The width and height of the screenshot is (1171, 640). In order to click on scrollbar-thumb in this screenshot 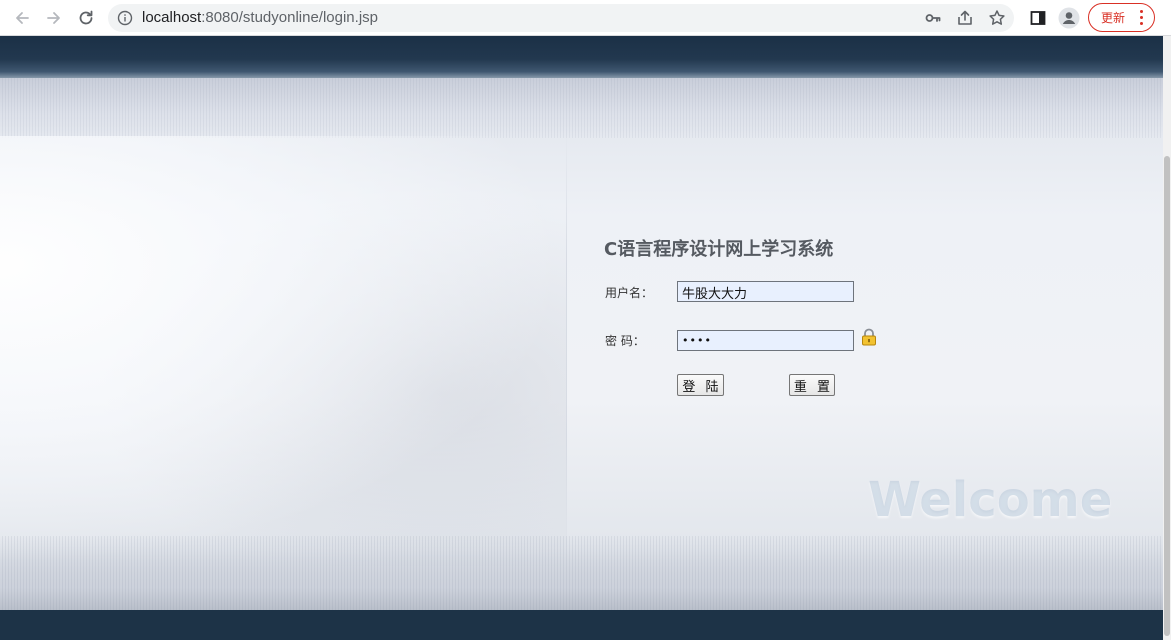, I will do `click(1167, 396)`.